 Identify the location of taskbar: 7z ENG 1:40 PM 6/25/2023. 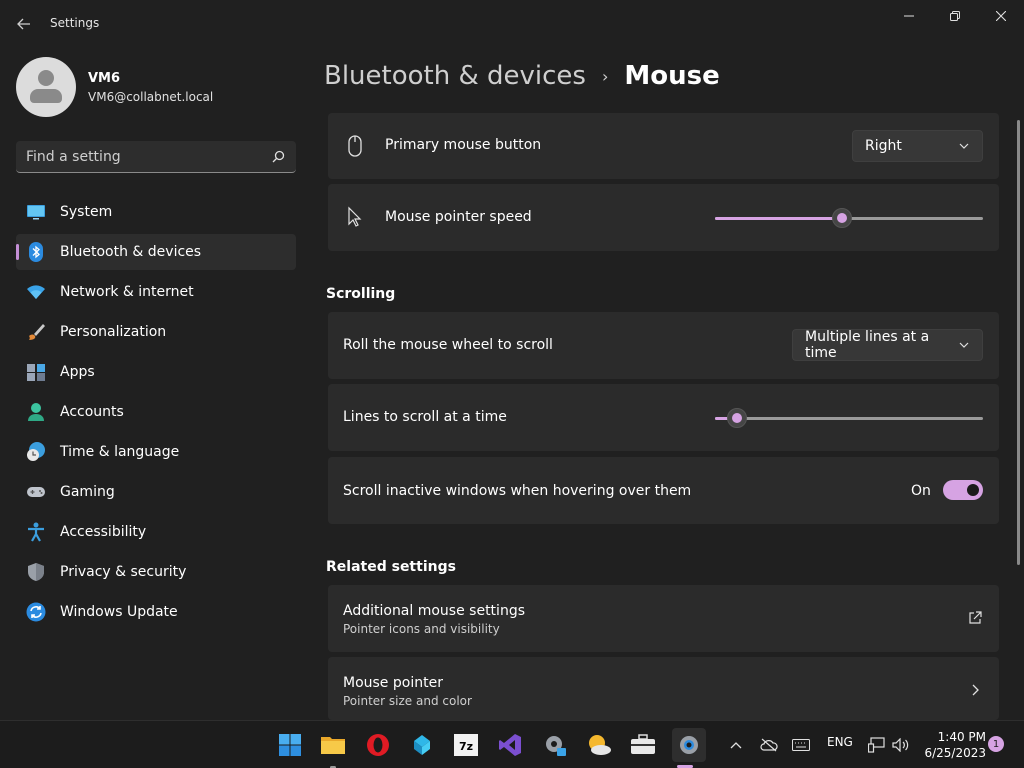
(512, 744).